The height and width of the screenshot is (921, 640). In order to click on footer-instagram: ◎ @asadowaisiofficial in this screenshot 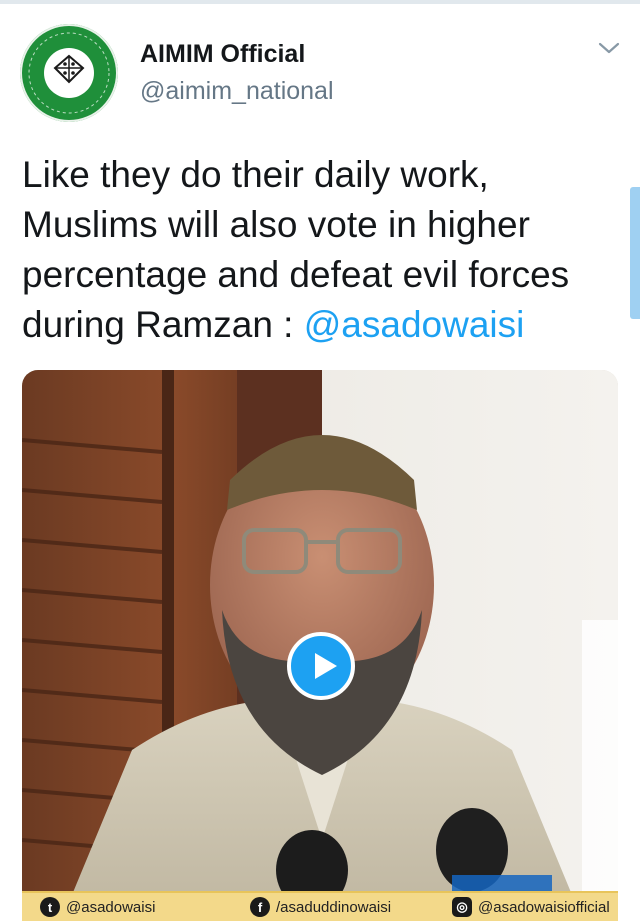, I will do `click(531, 907)`.